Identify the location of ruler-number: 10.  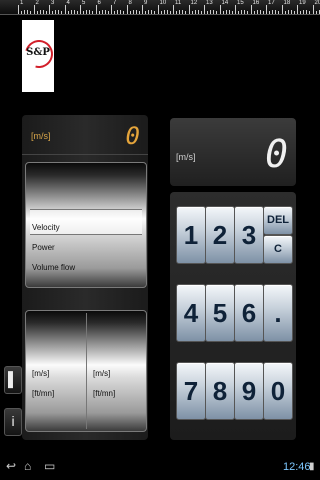
(163, 3).